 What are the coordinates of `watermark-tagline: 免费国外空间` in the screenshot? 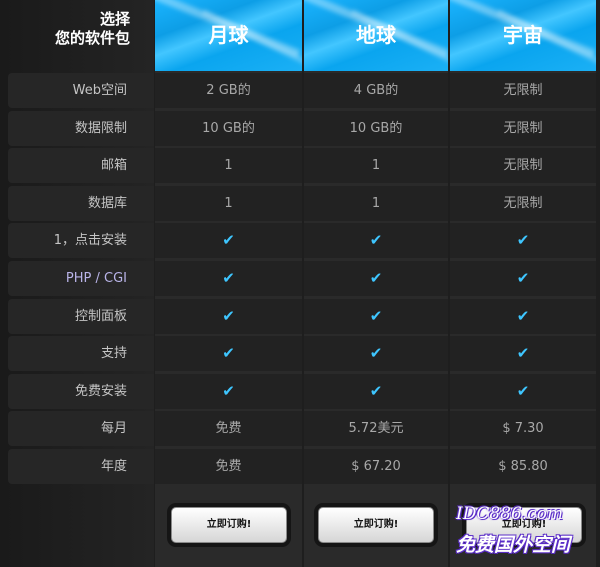 It's located at (513, 545).